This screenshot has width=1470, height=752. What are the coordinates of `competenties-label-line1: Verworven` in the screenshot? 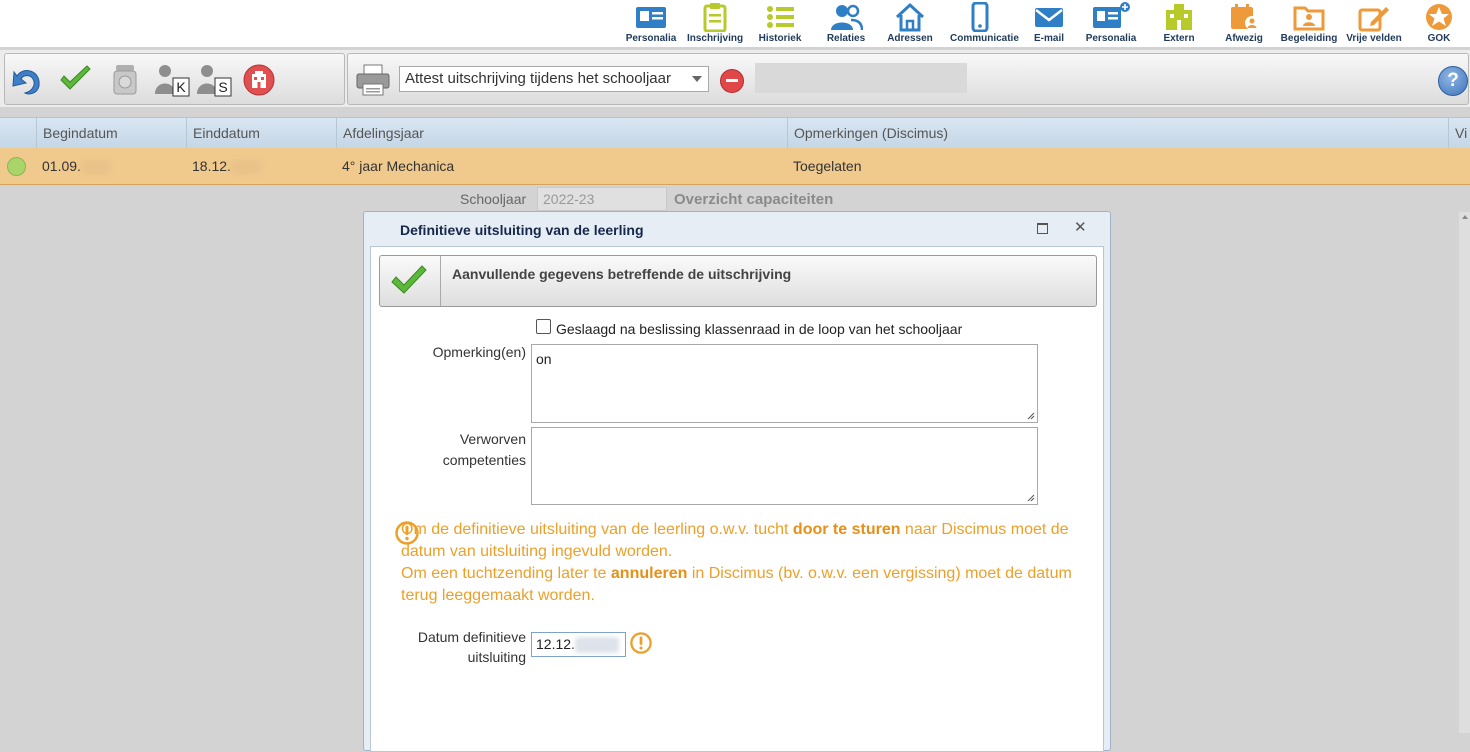 It's located at (492, 439).